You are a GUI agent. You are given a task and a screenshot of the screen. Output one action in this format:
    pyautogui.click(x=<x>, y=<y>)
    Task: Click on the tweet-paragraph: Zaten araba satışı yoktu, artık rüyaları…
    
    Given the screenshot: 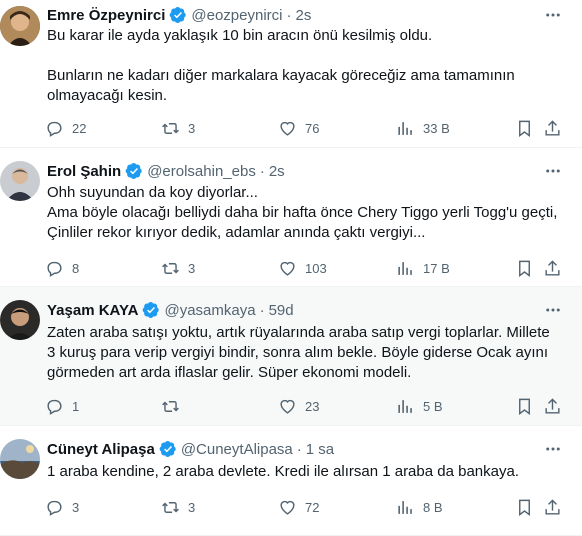 What is the action you would take?
    pyautogui.click(x=298, y=352)
    